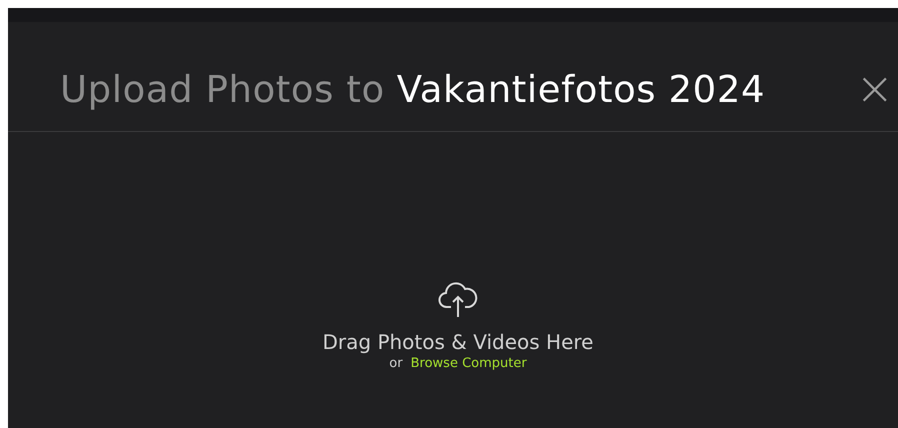 The image size is (898, 428). I want to click on browse-link: Browse Computer, so click(468, 363).